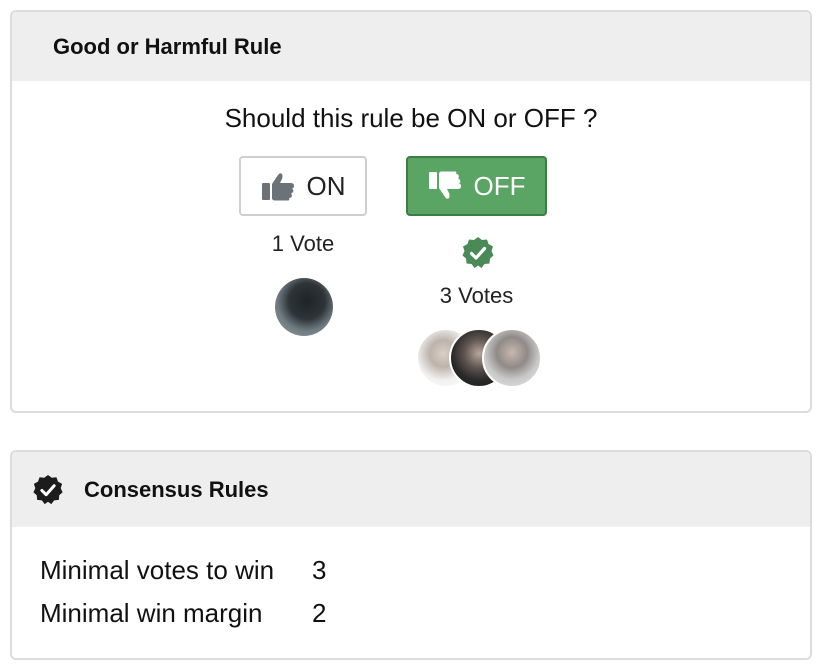 This screenshot has height=672, width=830. Describe the element at coordinates (303, 186) in the screenshot. I see `vote-on-button: ON` at that location.